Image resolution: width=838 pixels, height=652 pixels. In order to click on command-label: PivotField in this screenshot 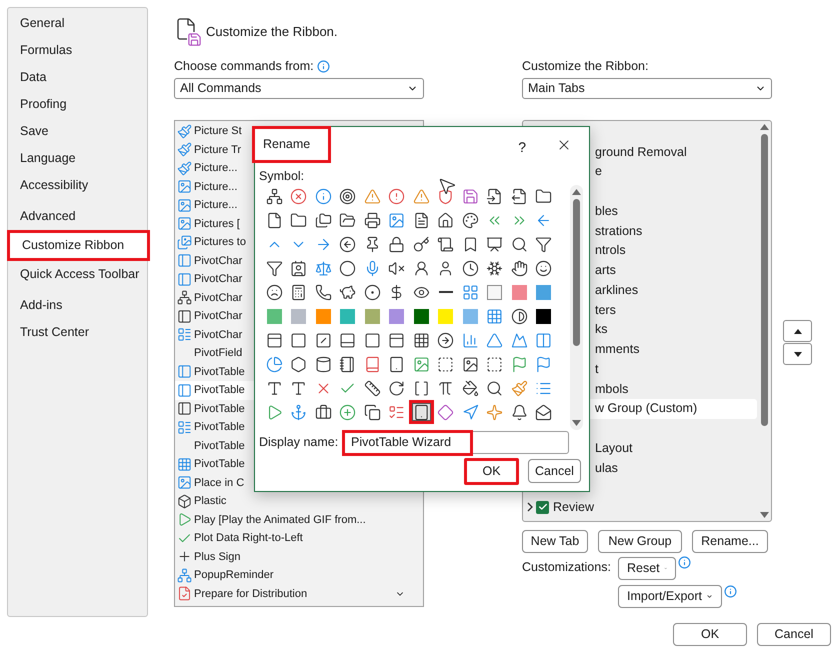, I will do `click(218, 353)`.